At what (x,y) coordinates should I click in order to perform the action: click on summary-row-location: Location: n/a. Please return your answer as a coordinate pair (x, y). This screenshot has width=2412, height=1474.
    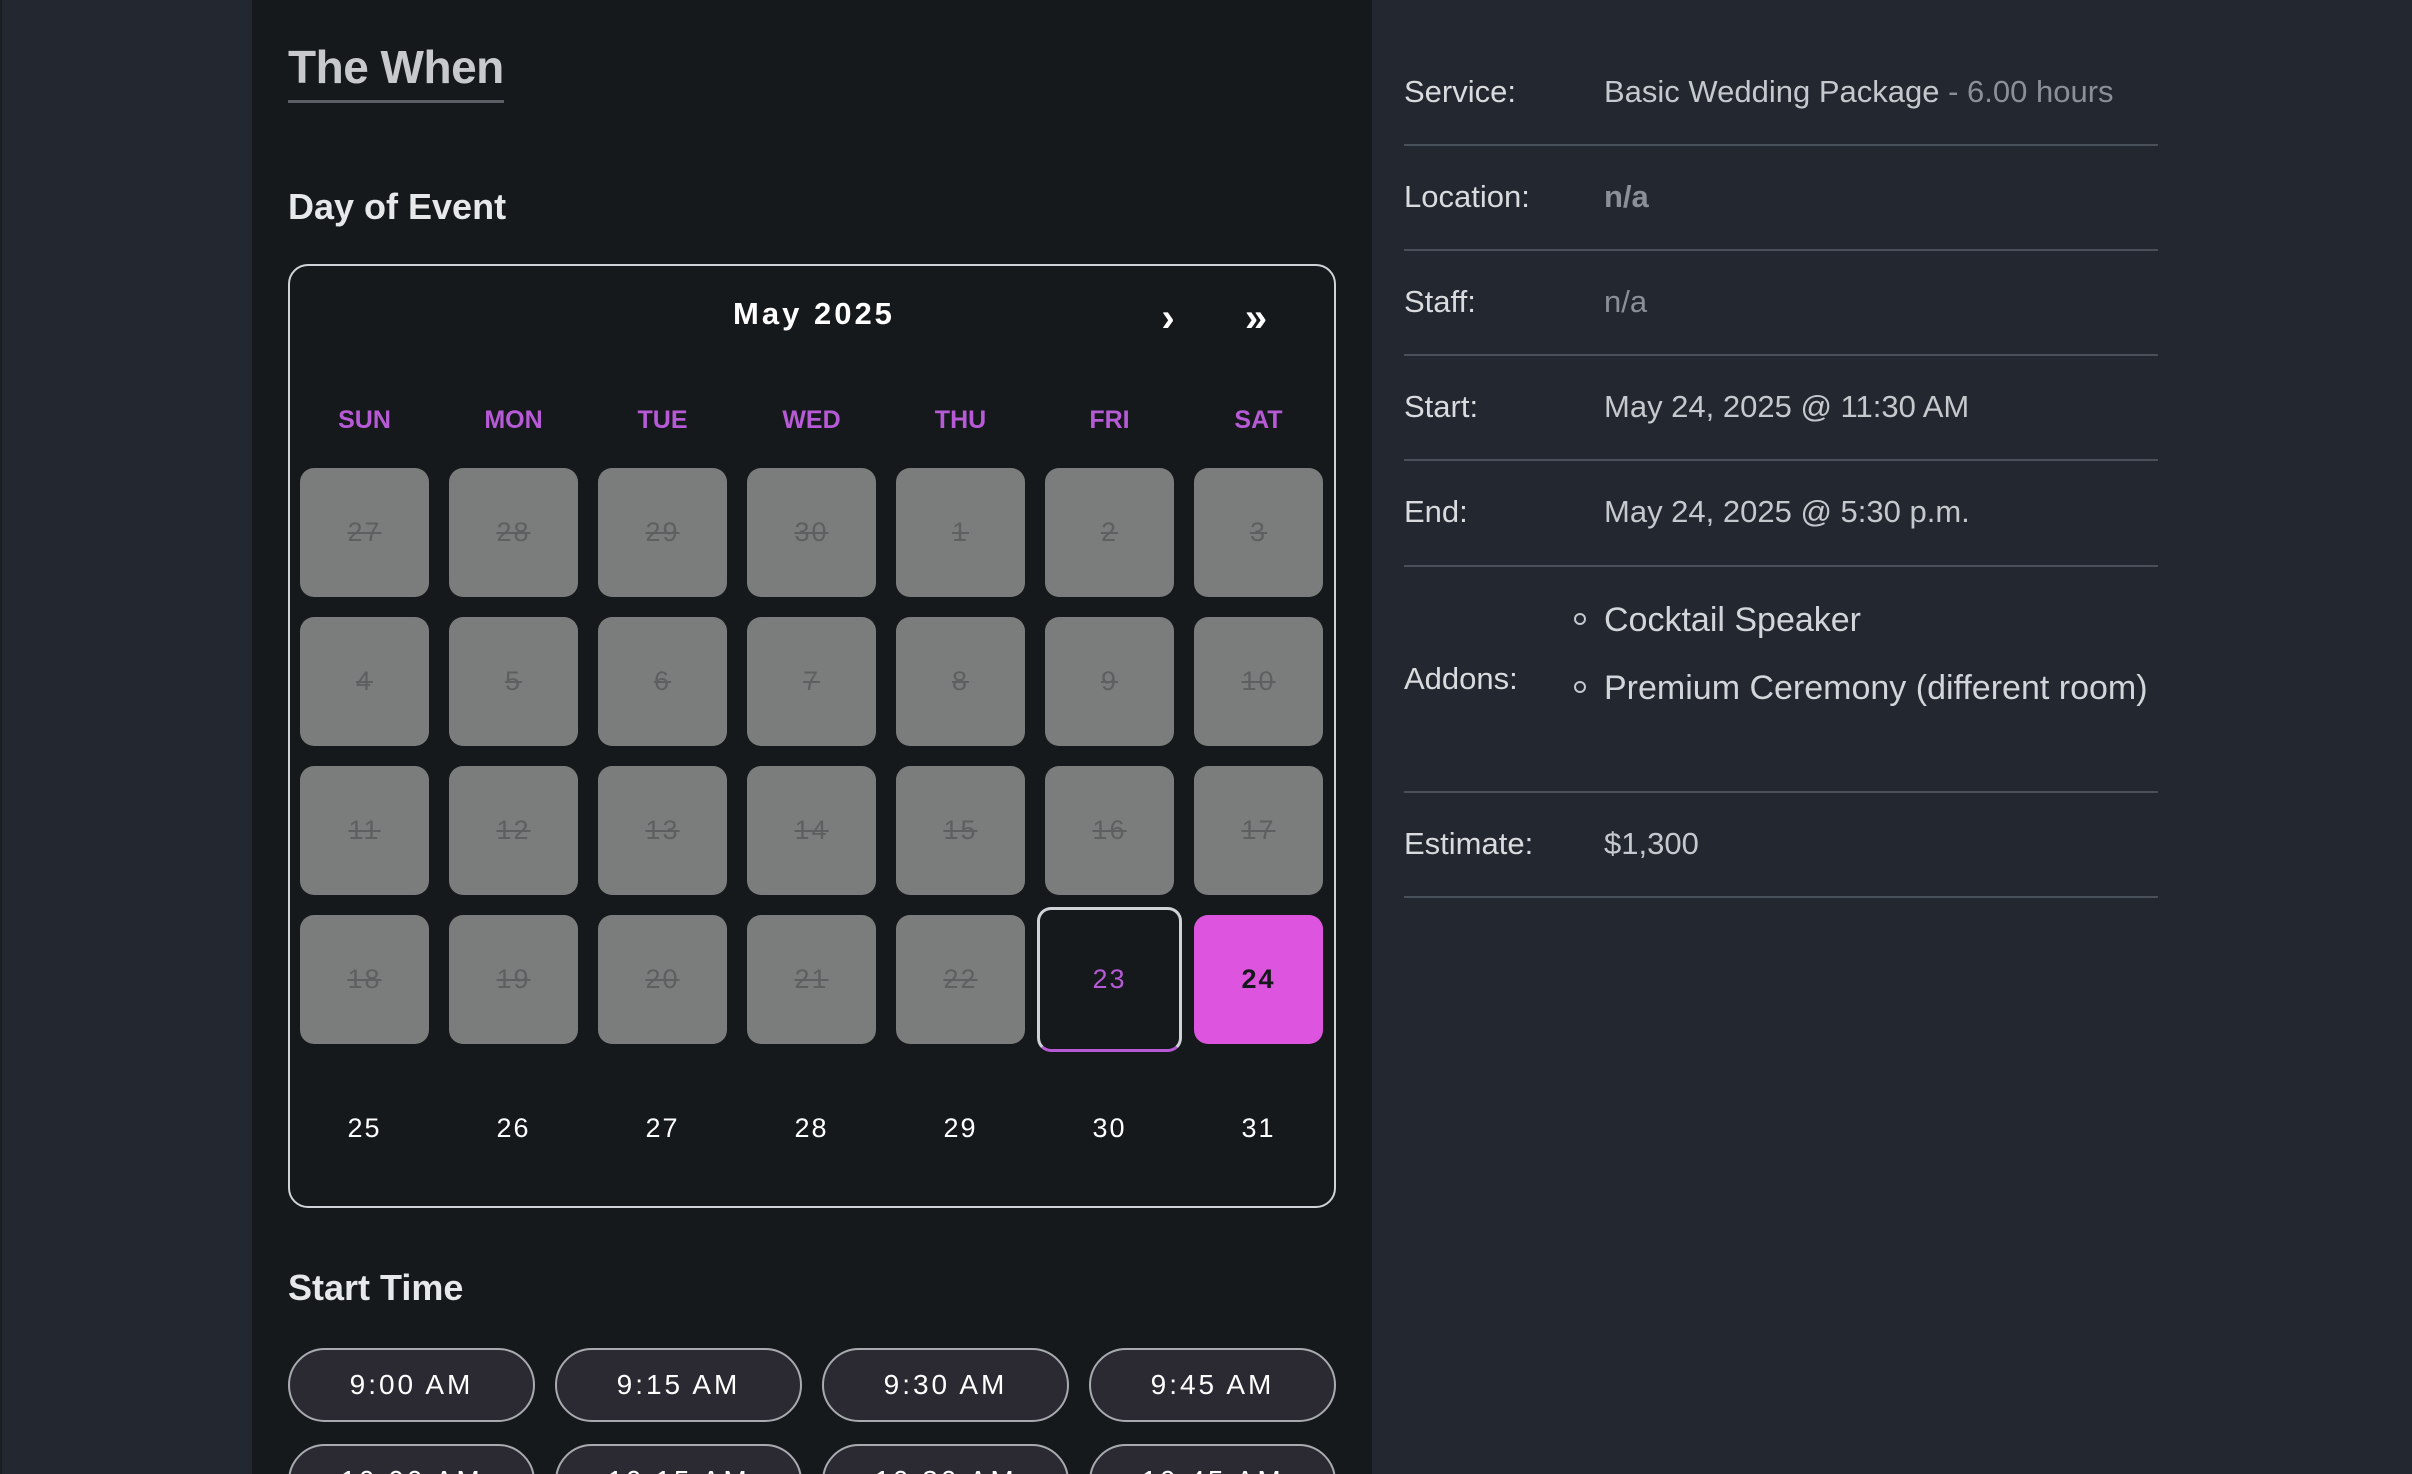
    Looking at the image, I should click on (1781, 197).